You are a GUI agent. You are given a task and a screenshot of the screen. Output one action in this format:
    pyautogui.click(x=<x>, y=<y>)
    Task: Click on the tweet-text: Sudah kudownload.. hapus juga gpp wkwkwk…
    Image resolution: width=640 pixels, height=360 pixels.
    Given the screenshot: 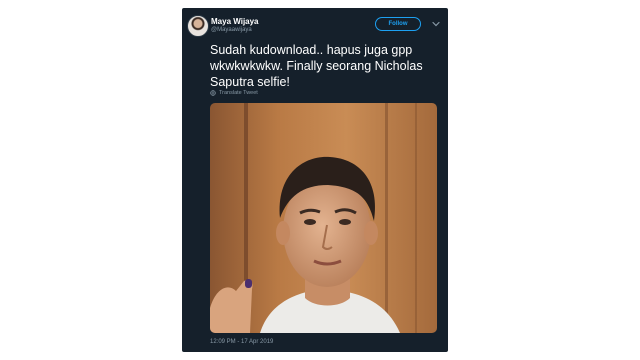 What is the action you would take?
    pyautogui.click(x=316, y=66)
    